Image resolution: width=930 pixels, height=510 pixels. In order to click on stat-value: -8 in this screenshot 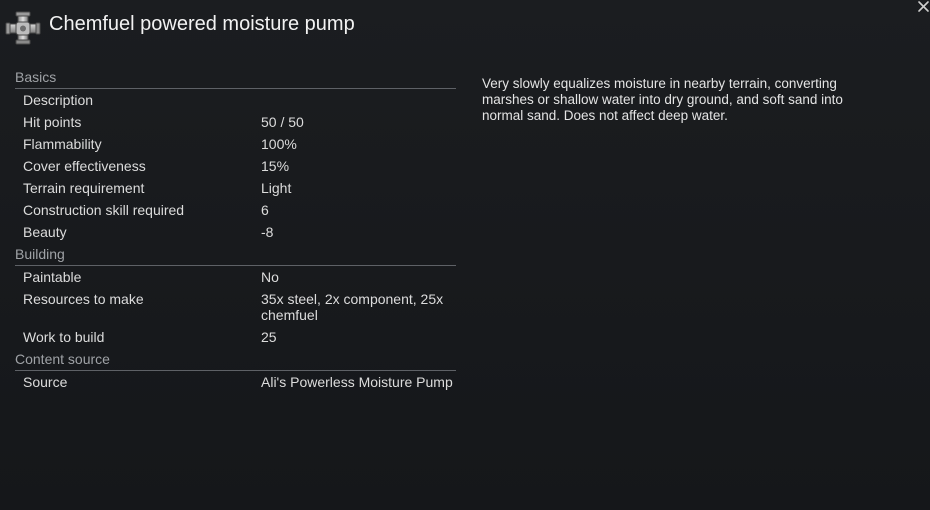, I will do `click(267, 232)`.